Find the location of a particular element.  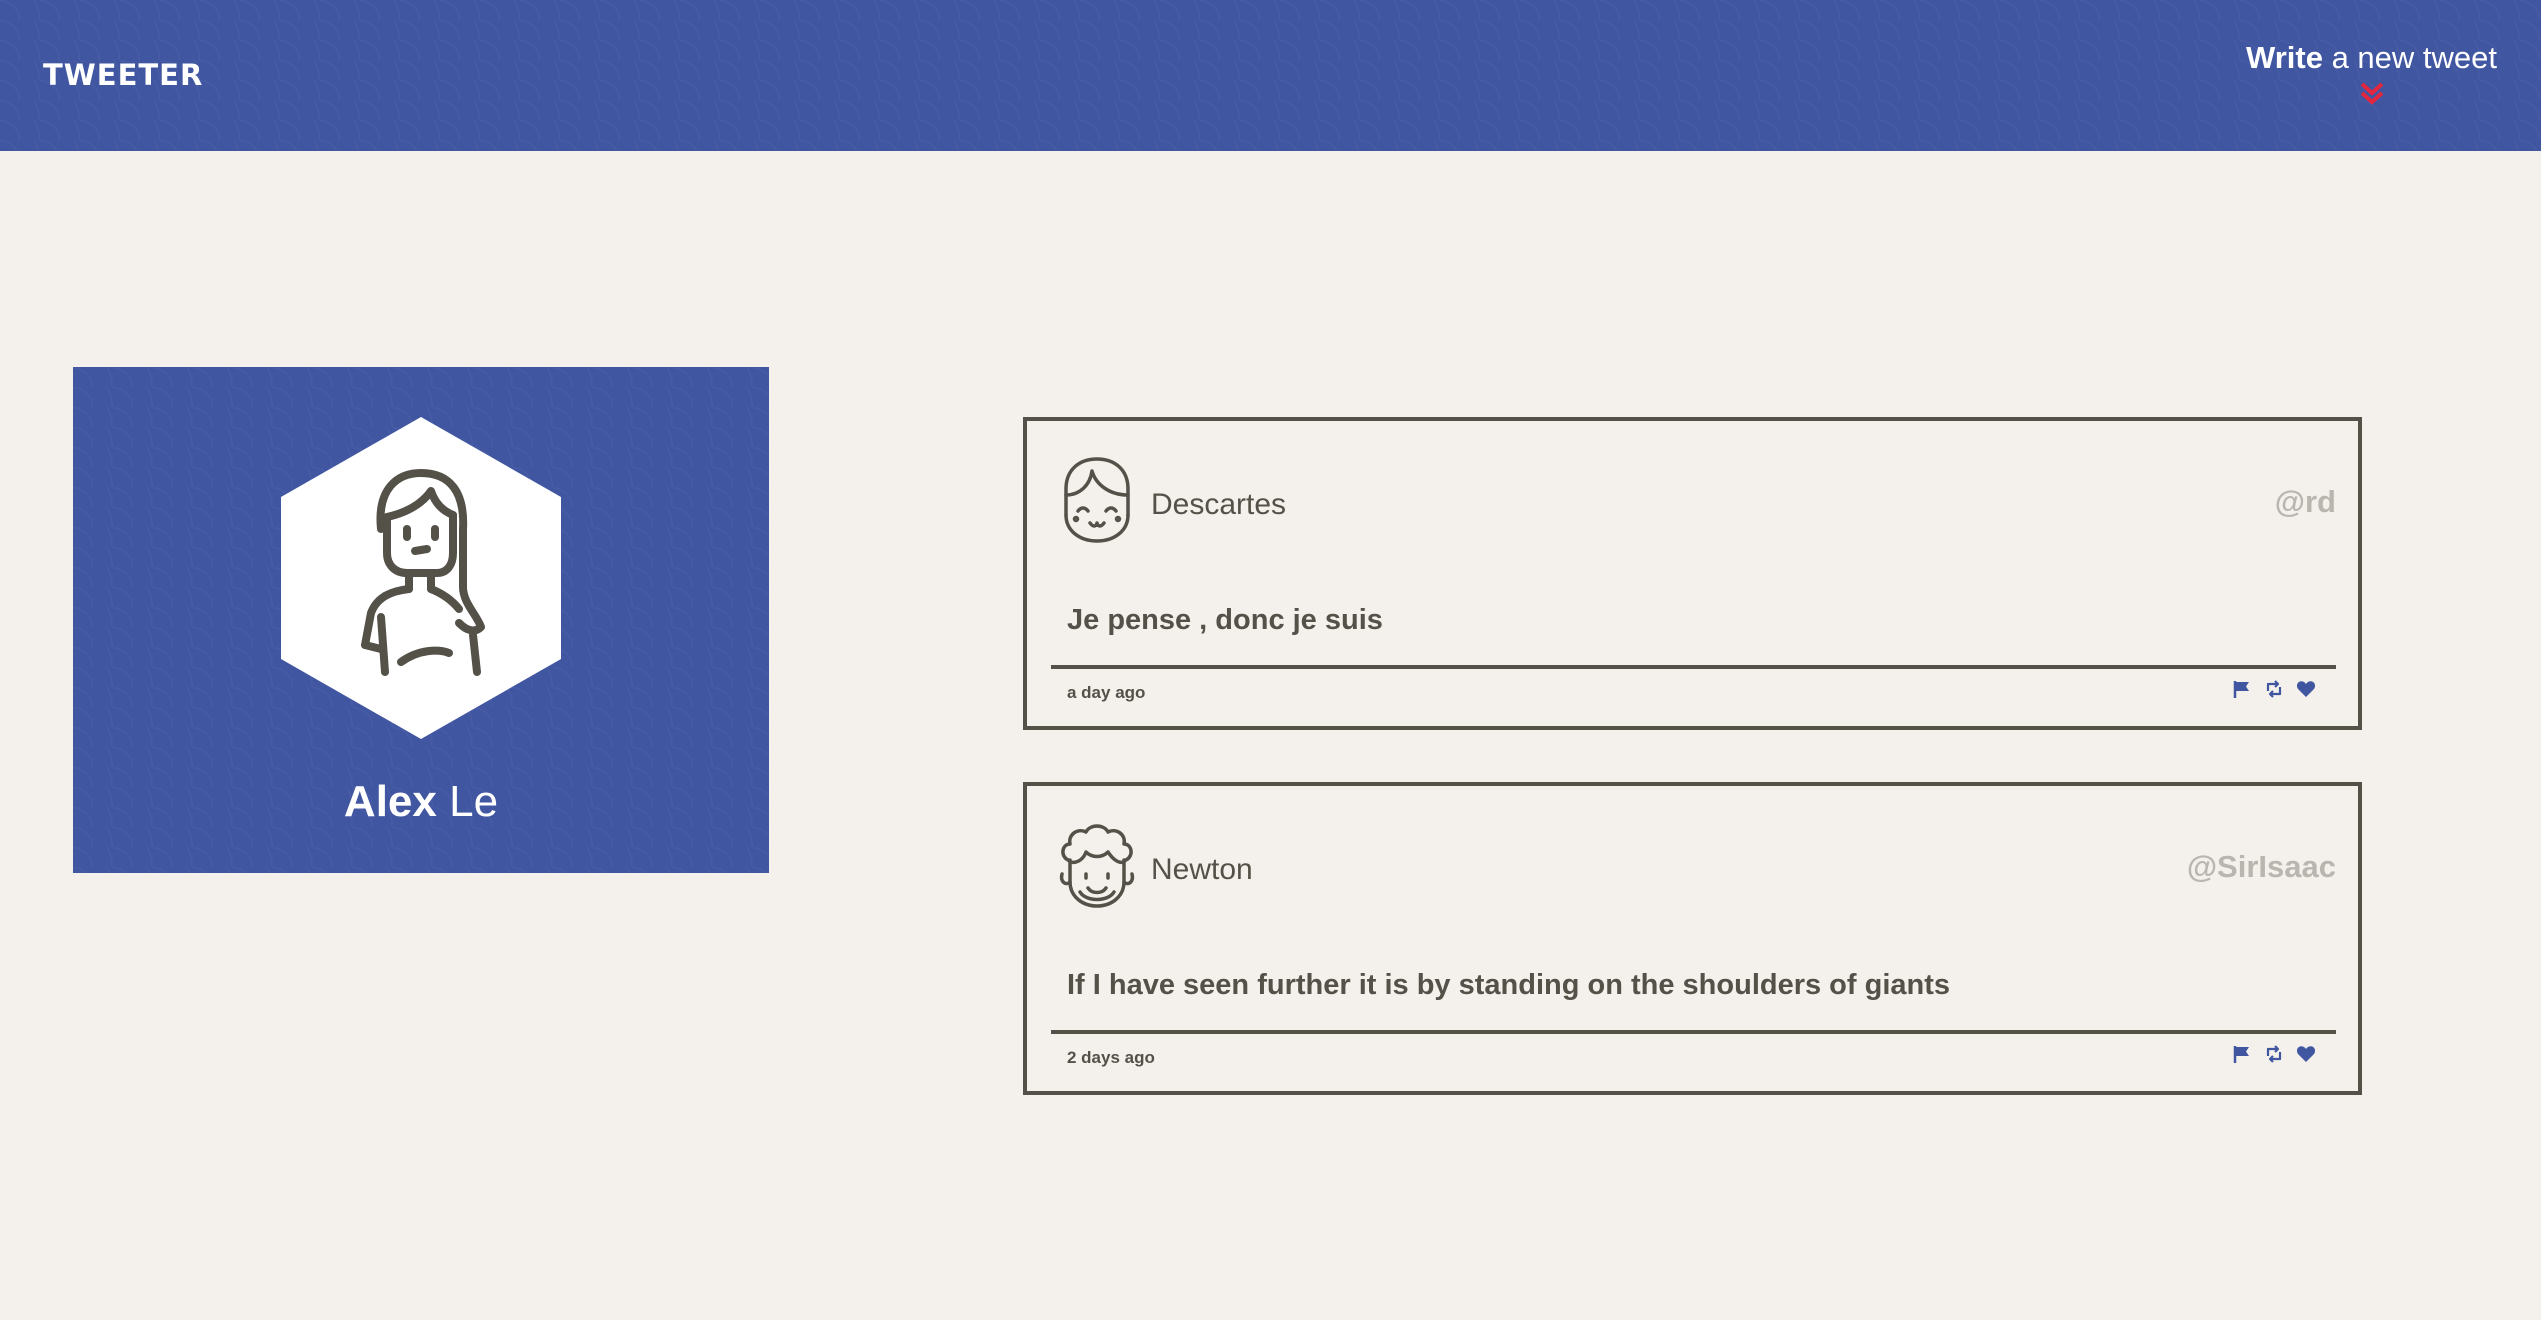

profile-last-name: Le is located at coordinates (474, 801).